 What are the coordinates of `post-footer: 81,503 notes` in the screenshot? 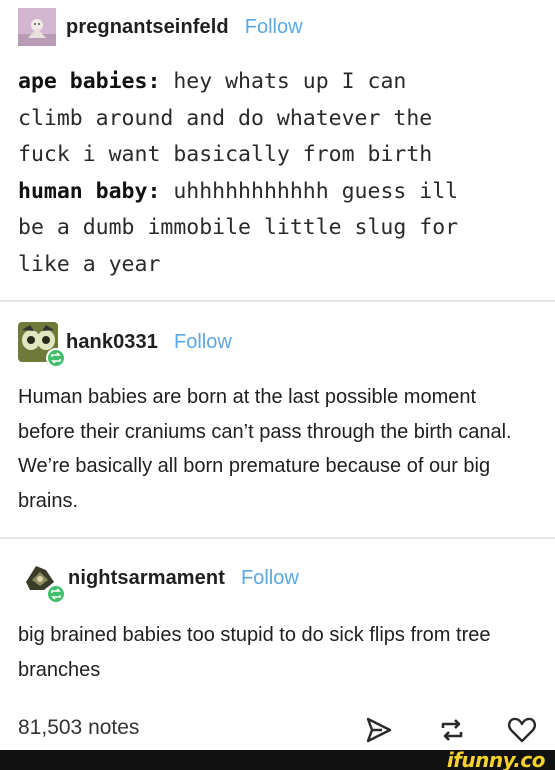 It's located at (277, 729).